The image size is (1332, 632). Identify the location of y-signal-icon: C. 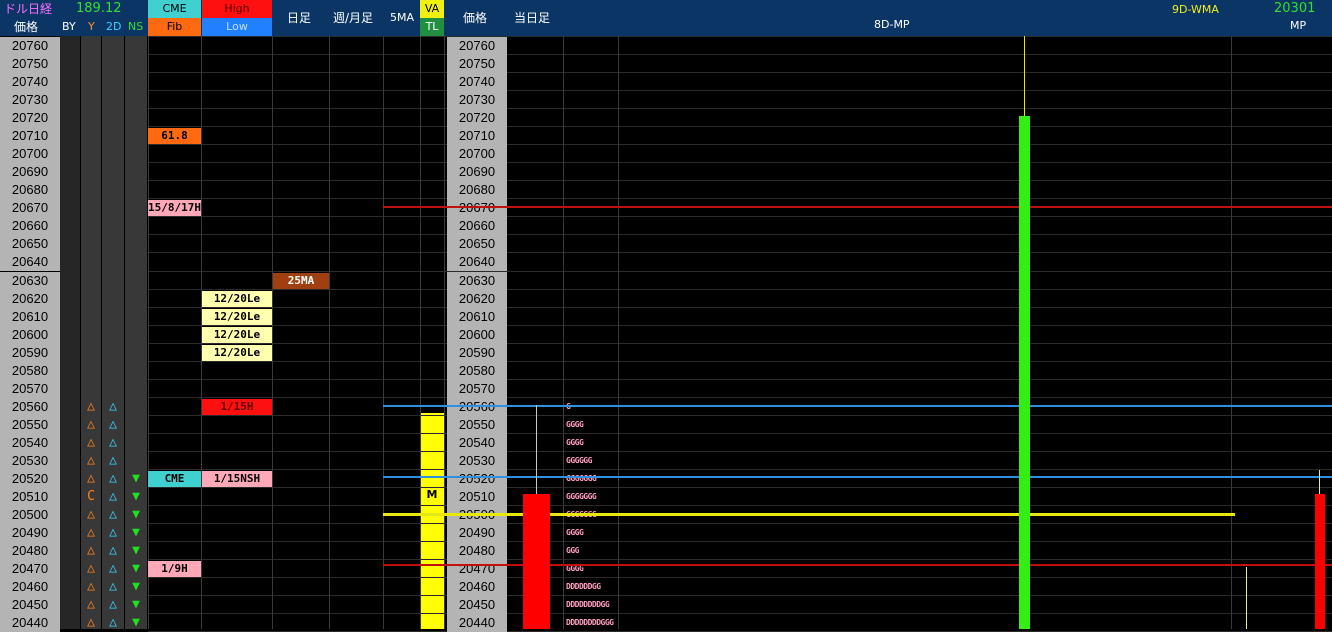
(91, 496).